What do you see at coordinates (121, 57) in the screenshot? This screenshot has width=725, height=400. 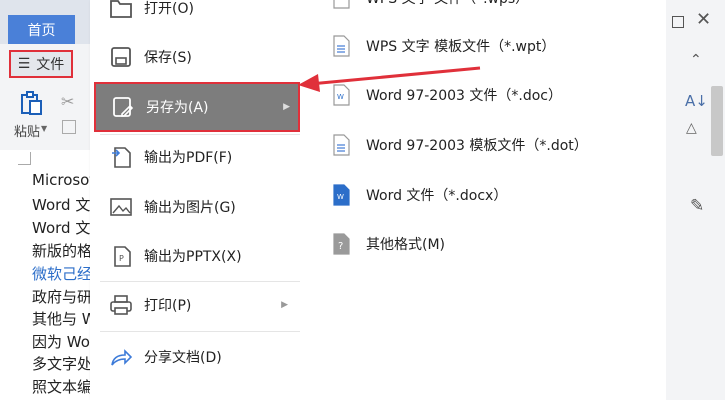 I see `save-icon` at bounding box center [121, 57].